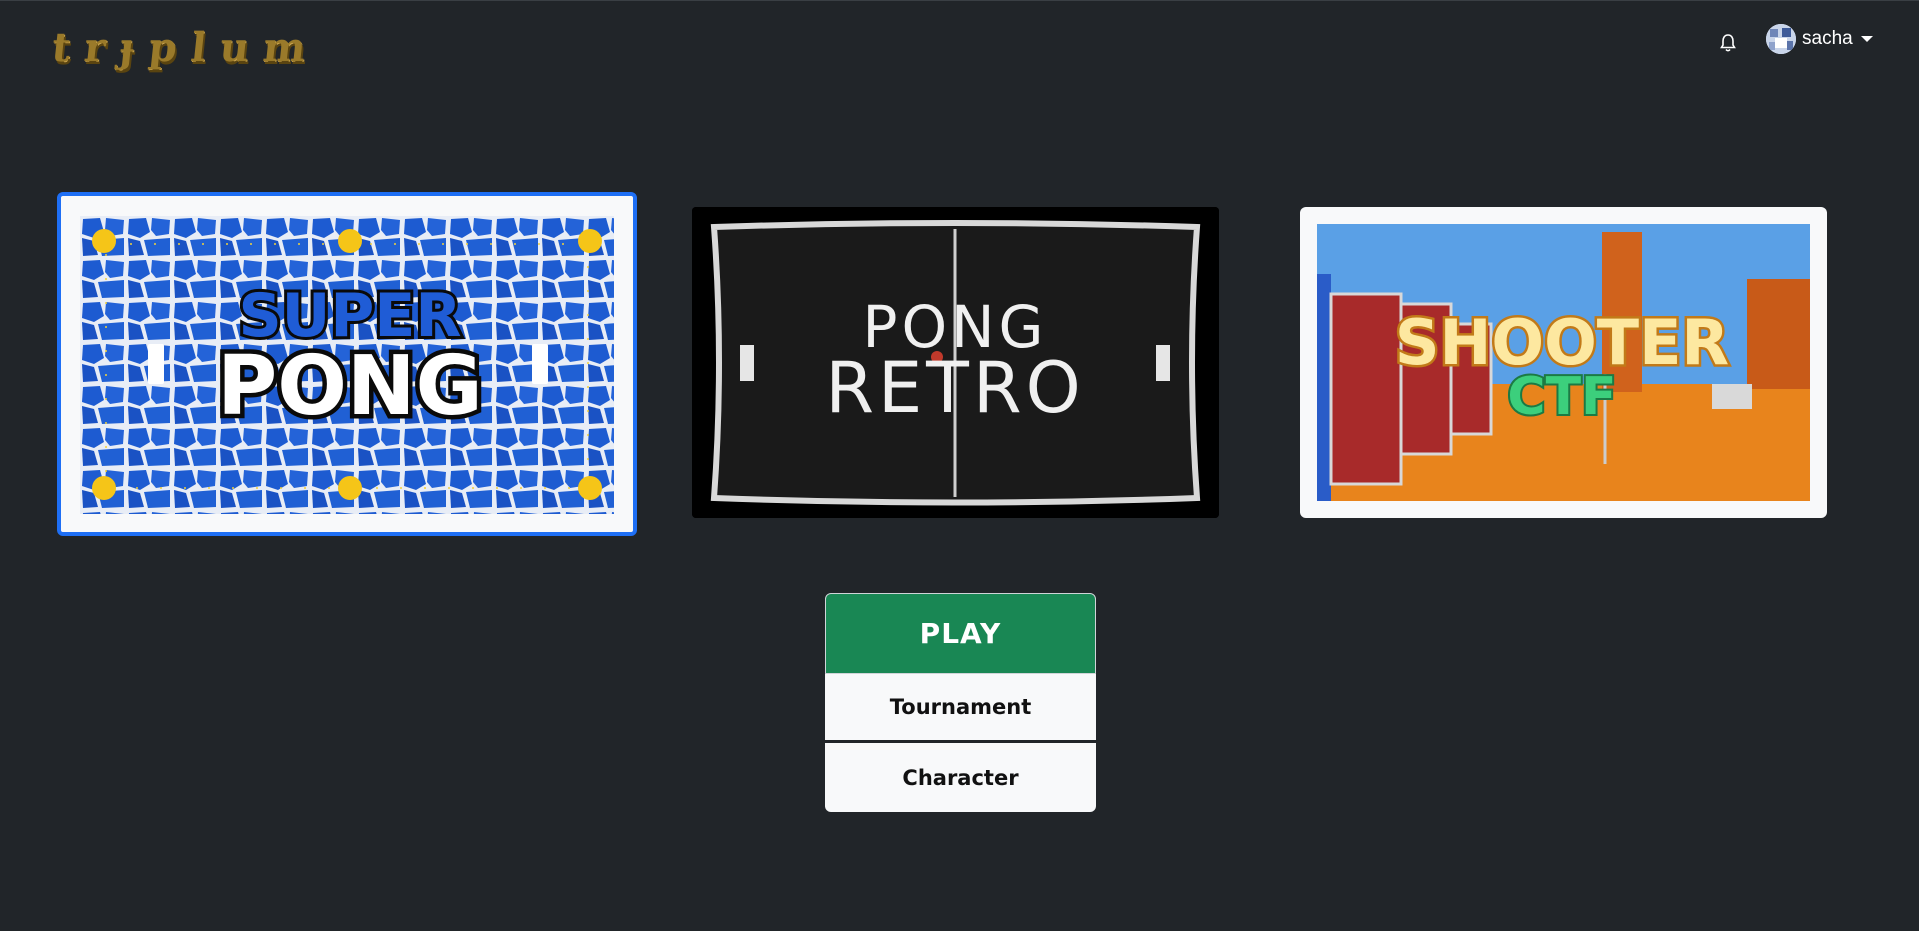 The width and height of the screenshot is (1919, 931). I want to click on super-pong-thumbnail: SUPER PONG, so click(347, 365).